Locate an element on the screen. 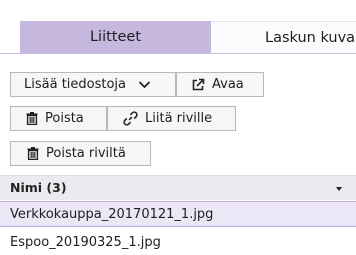 The height and width of the screenshot is (255, 356). name-column-header: Nimi (3) is located at coordinates (178, 187).